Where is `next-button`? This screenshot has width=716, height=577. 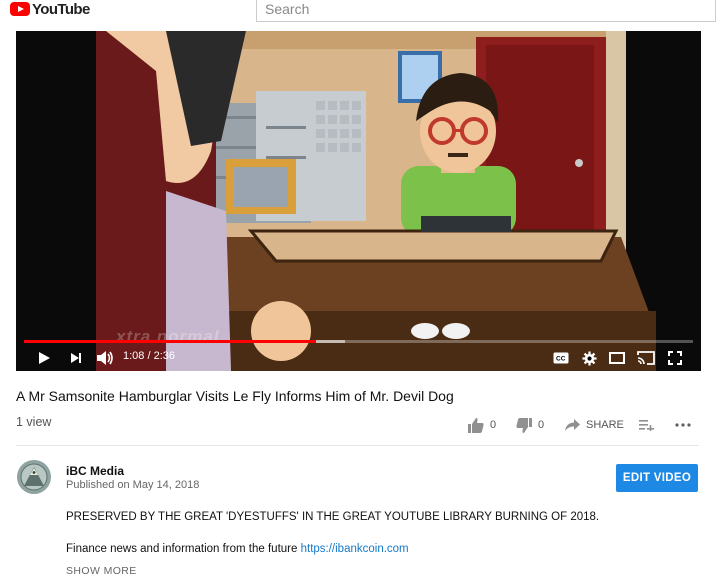 next-button is located at coordinates (76, 358).